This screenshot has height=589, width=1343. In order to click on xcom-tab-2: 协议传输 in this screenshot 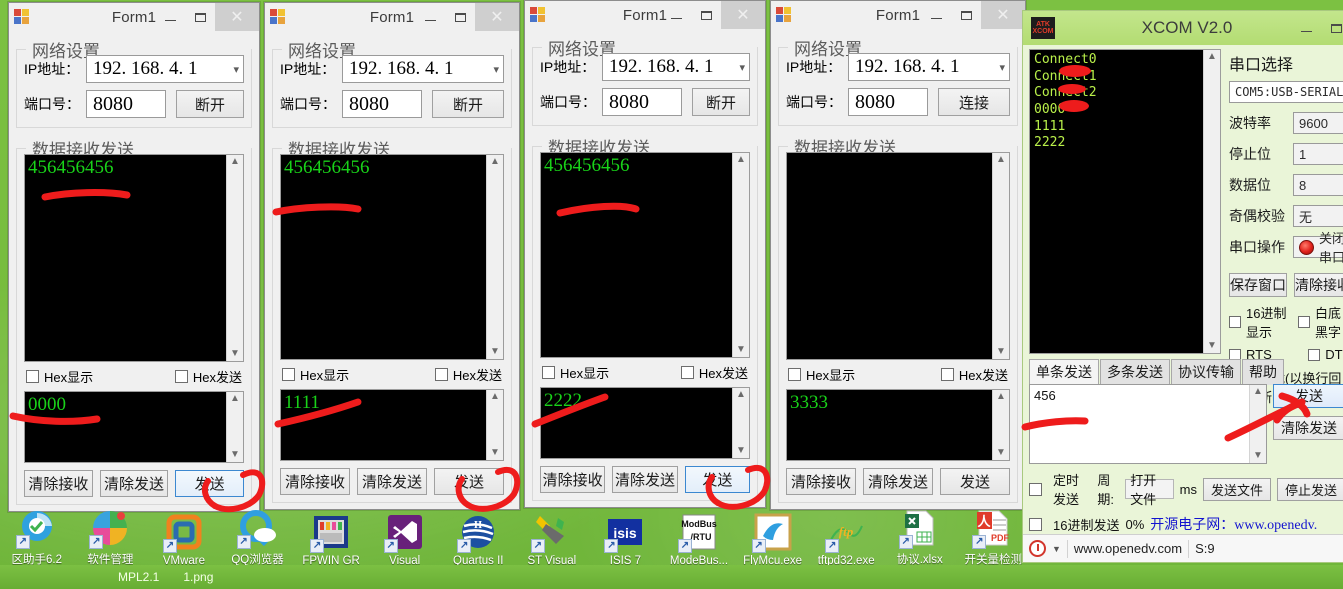, I will do `click(1206, 372)`.